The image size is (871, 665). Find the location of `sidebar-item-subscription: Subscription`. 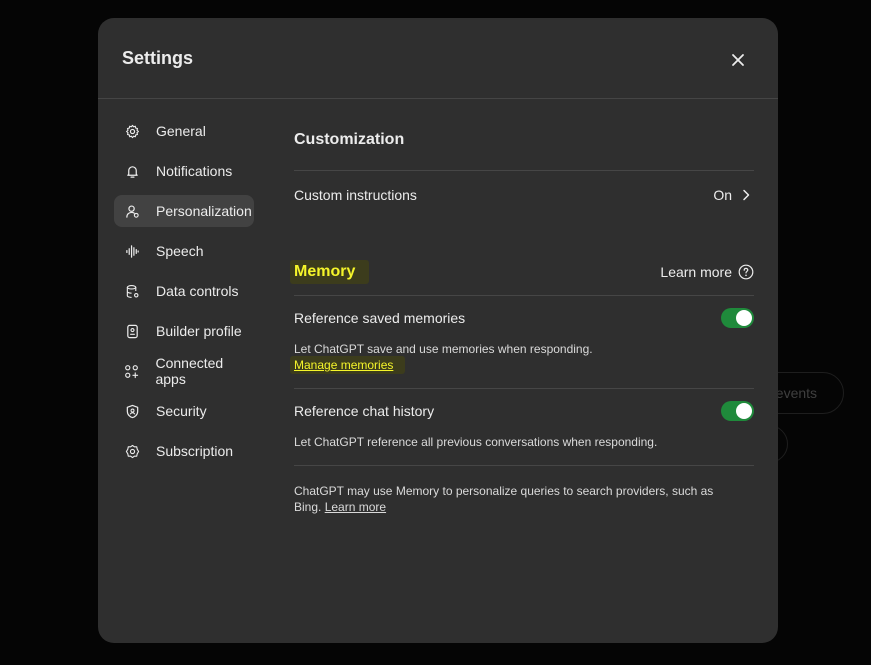

sidebar-item-subscription: Subscription is located at coordinates (184, 451).